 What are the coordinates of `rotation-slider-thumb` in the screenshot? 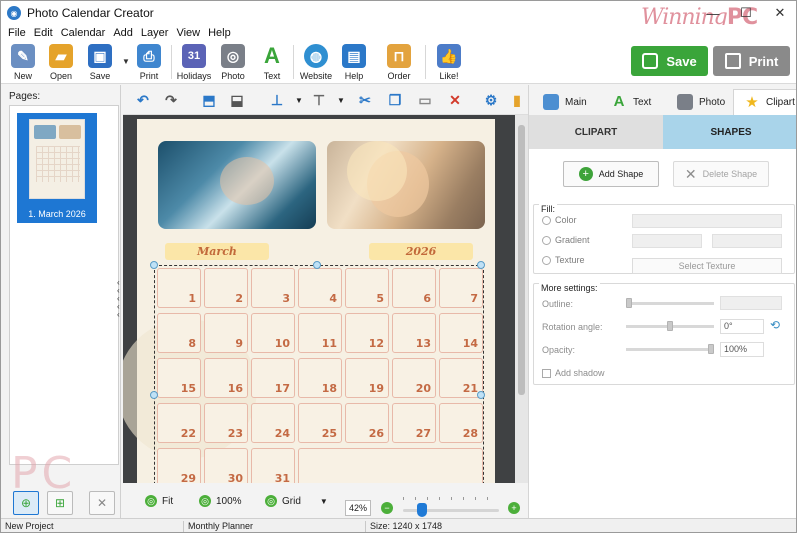 It's located at (670, 326).